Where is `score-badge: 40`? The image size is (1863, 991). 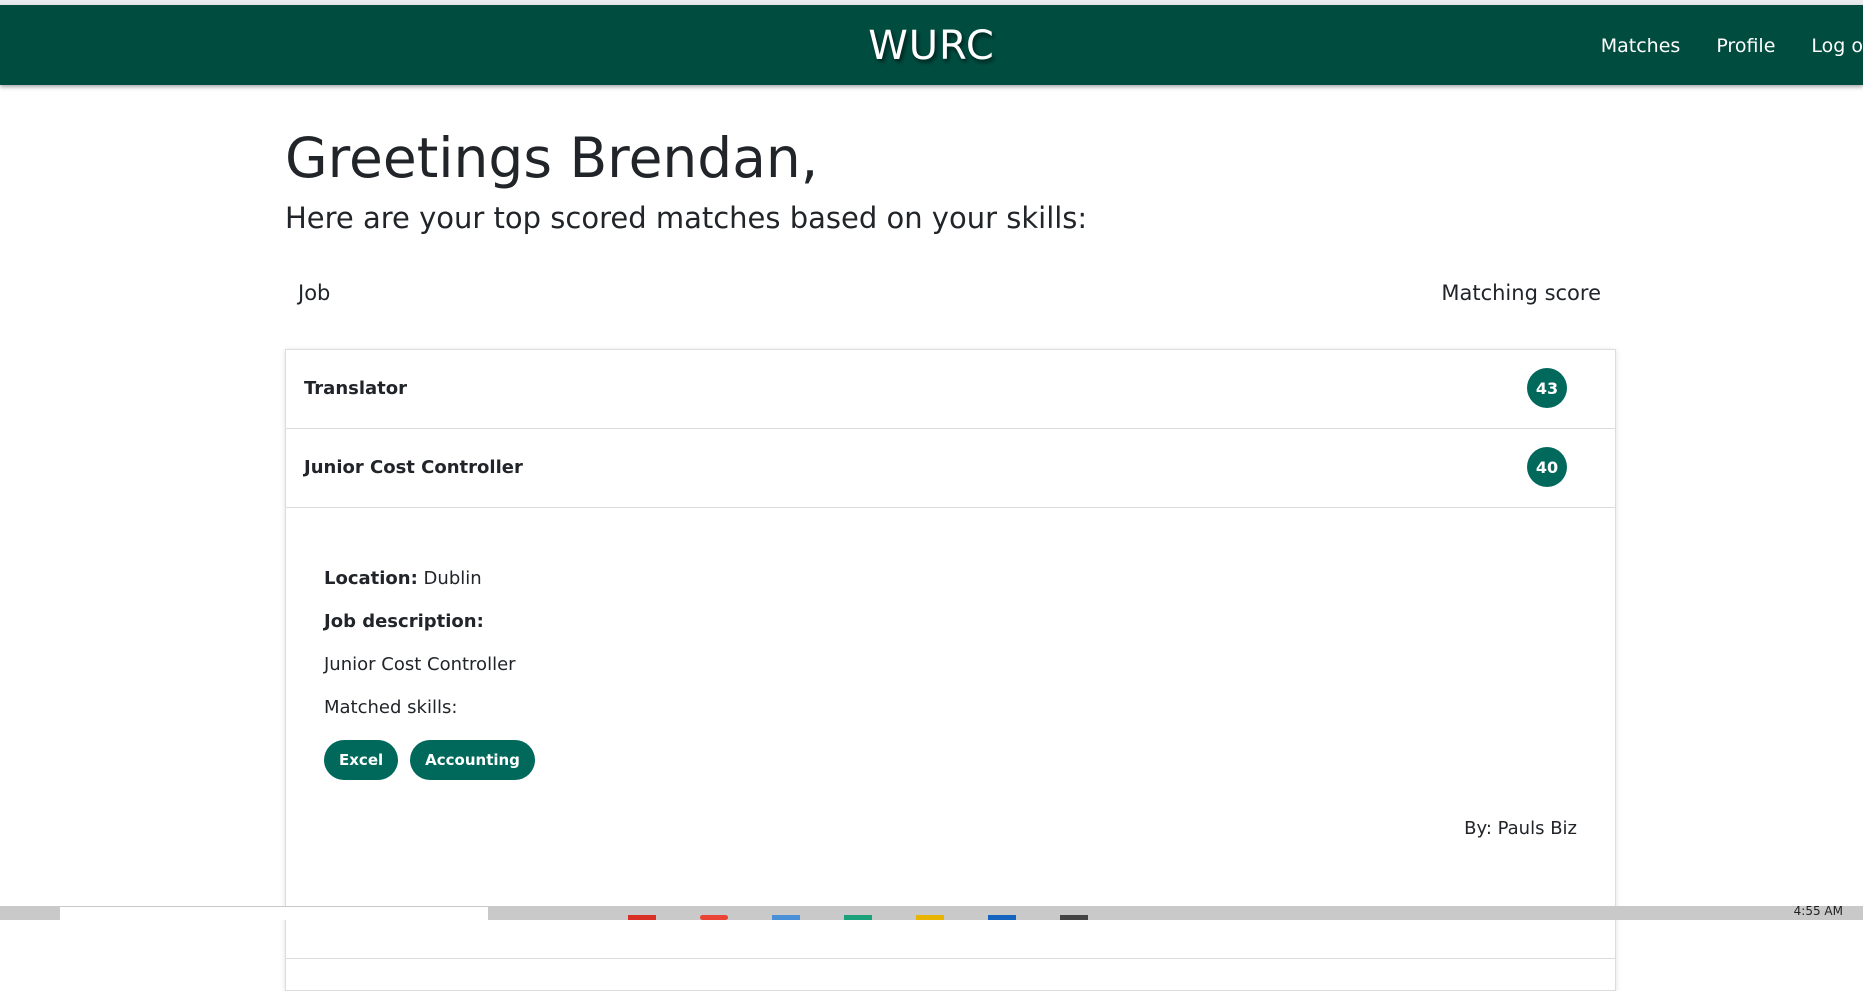 score-badge: 40 is located at coordinates (1547, 467).